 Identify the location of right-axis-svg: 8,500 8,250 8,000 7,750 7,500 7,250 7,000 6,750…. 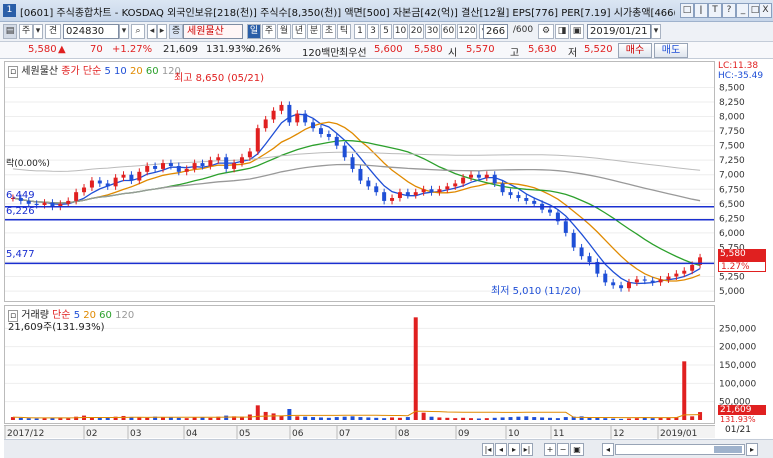
(737, 245).